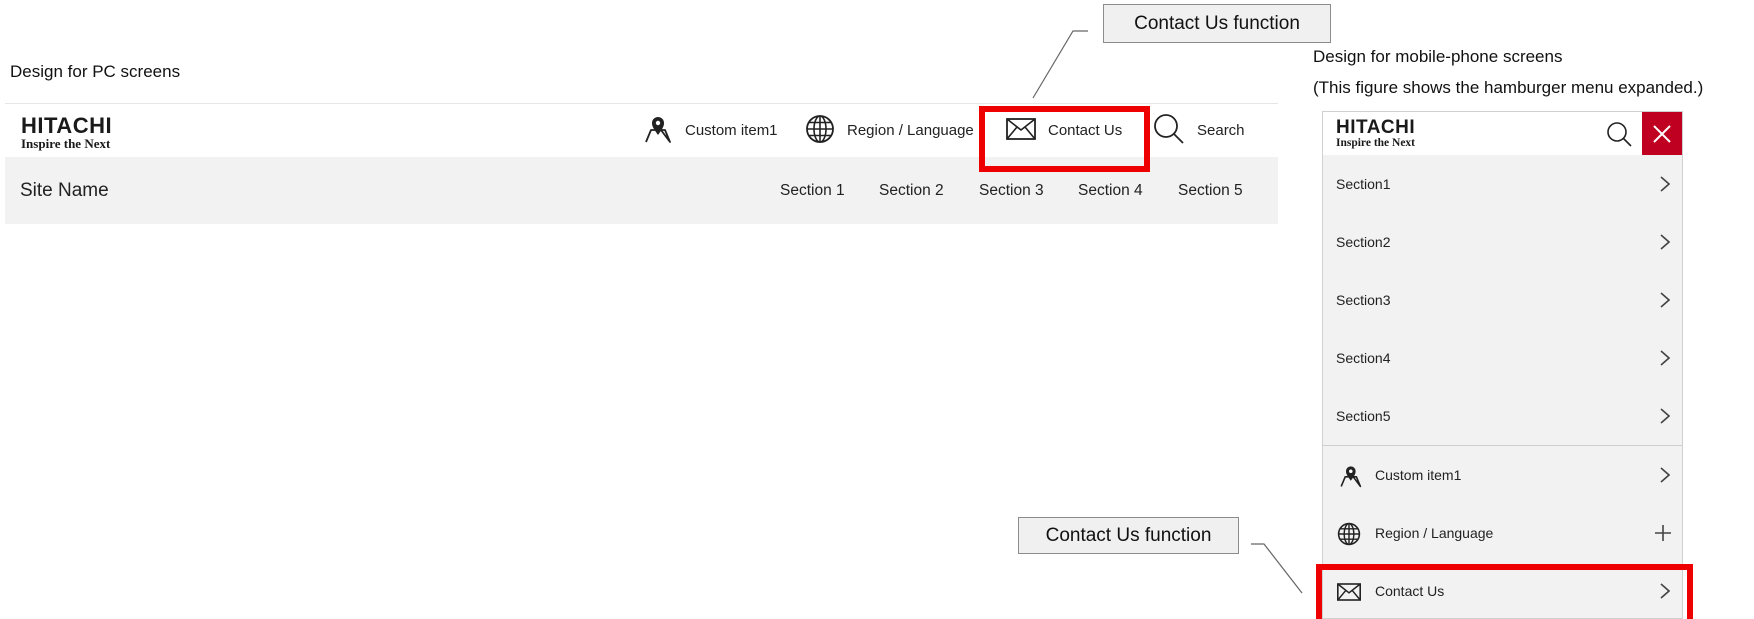 The image size is (1754, 619). Describe the element at coordinates (1060, 64) in the screenshot. I see `pc-callout-leader-line` at that location.